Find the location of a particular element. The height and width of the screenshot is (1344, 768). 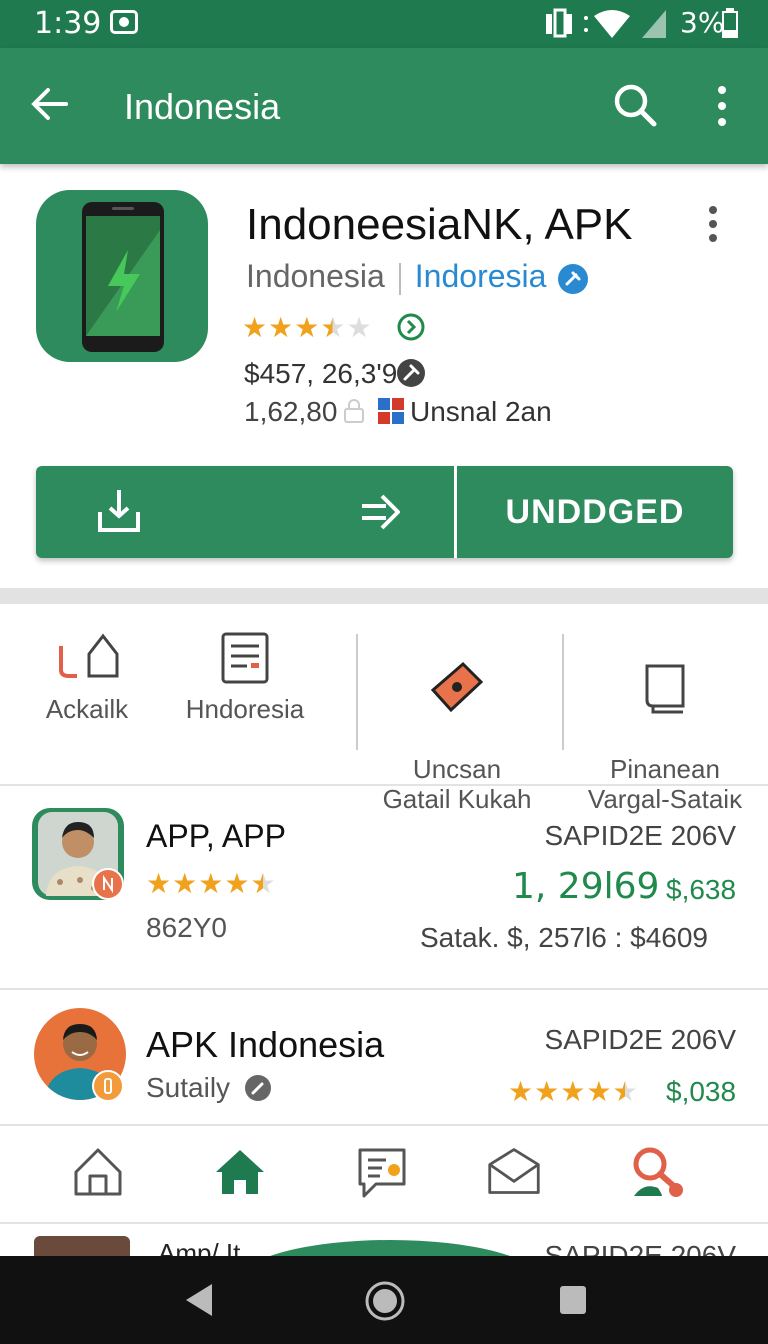

check-circle-icon is located at coordinates (411, 327).